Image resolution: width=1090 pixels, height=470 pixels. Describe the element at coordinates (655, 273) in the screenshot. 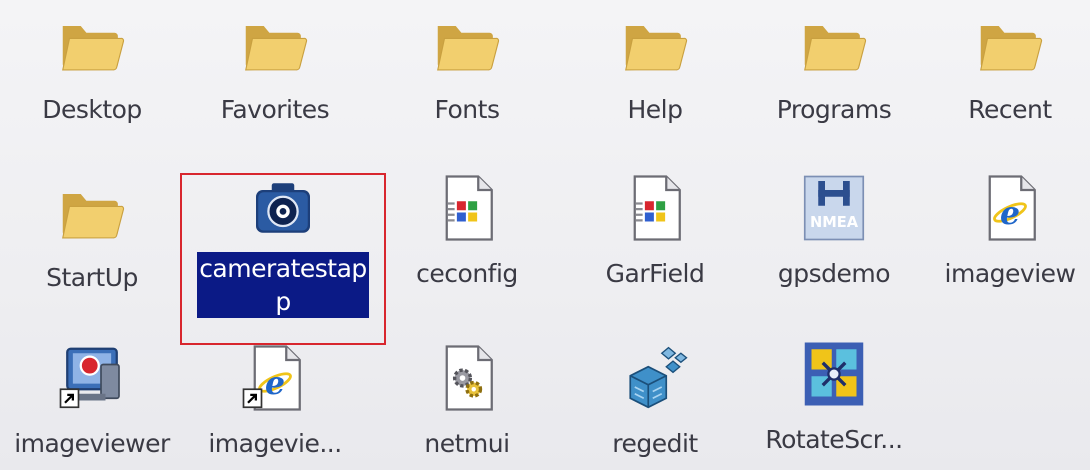

I see `desktop-item-label: GarField` at that location.